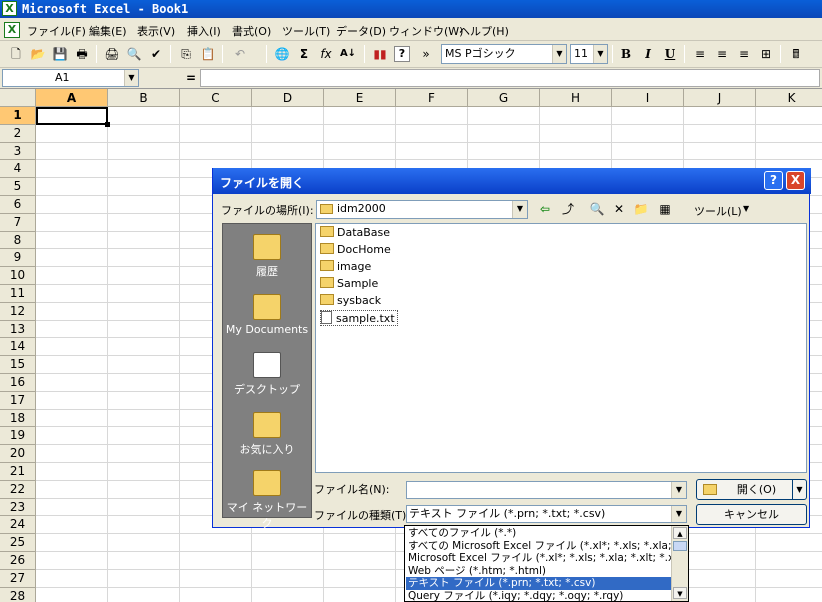  Describe the element at coordinates (72, 98) in the screenshot. I see `column-header: A` at that location.